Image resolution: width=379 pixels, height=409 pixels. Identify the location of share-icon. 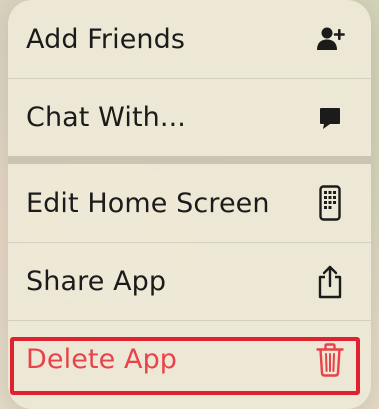
(330, 282).